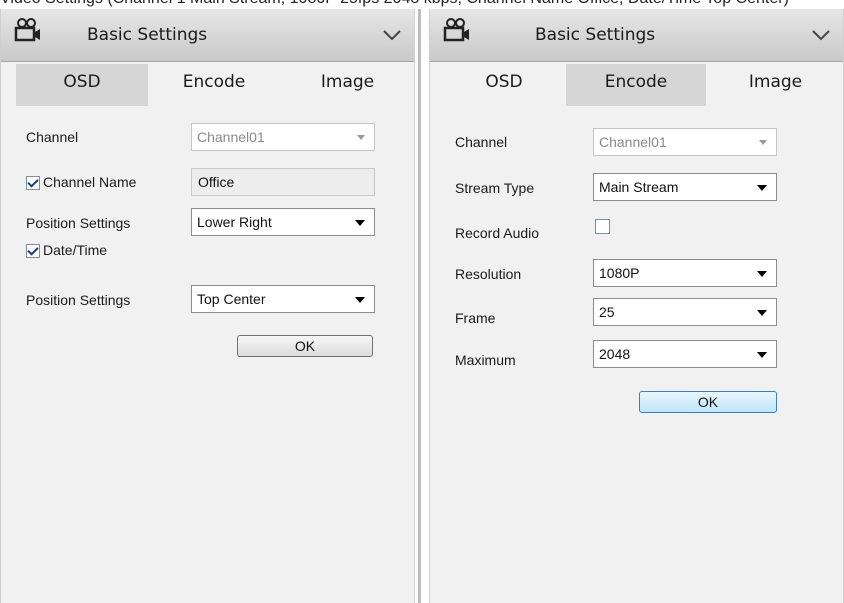 The width and height of the screenshot is (844, 603). Describe the element at coordinates (685, 312) in the screenshot. I see `frame-select: 25` at that location.